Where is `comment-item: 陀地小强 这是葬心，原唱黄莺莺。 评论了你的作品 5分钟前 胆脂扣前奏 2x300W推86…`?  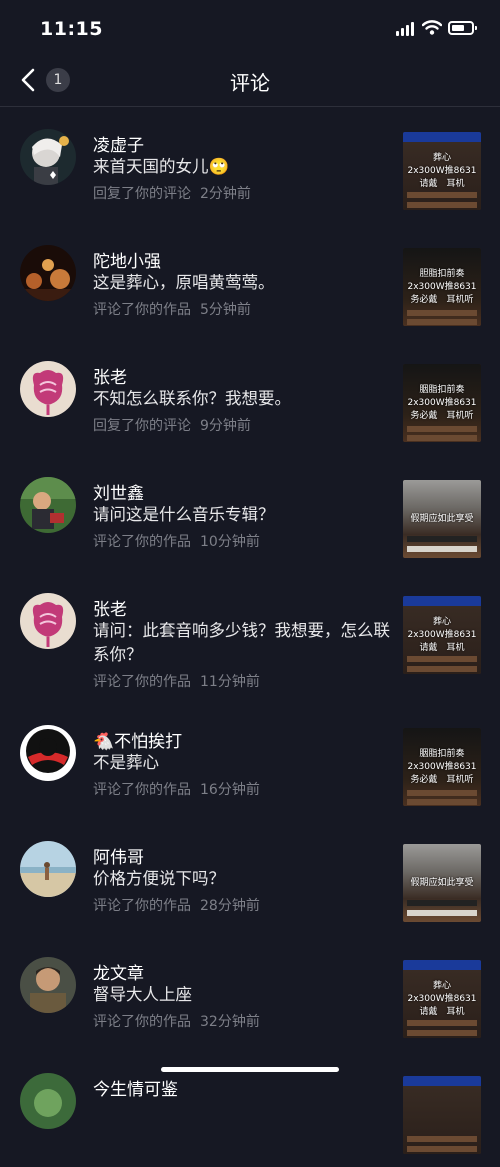 comment-item: 陀地小强 这是葬心，原唱黄莺莺。 评论了你的作品 5分钟前 胆脂扣前奏 2x300W推86… is located at coordinates (250, 281).